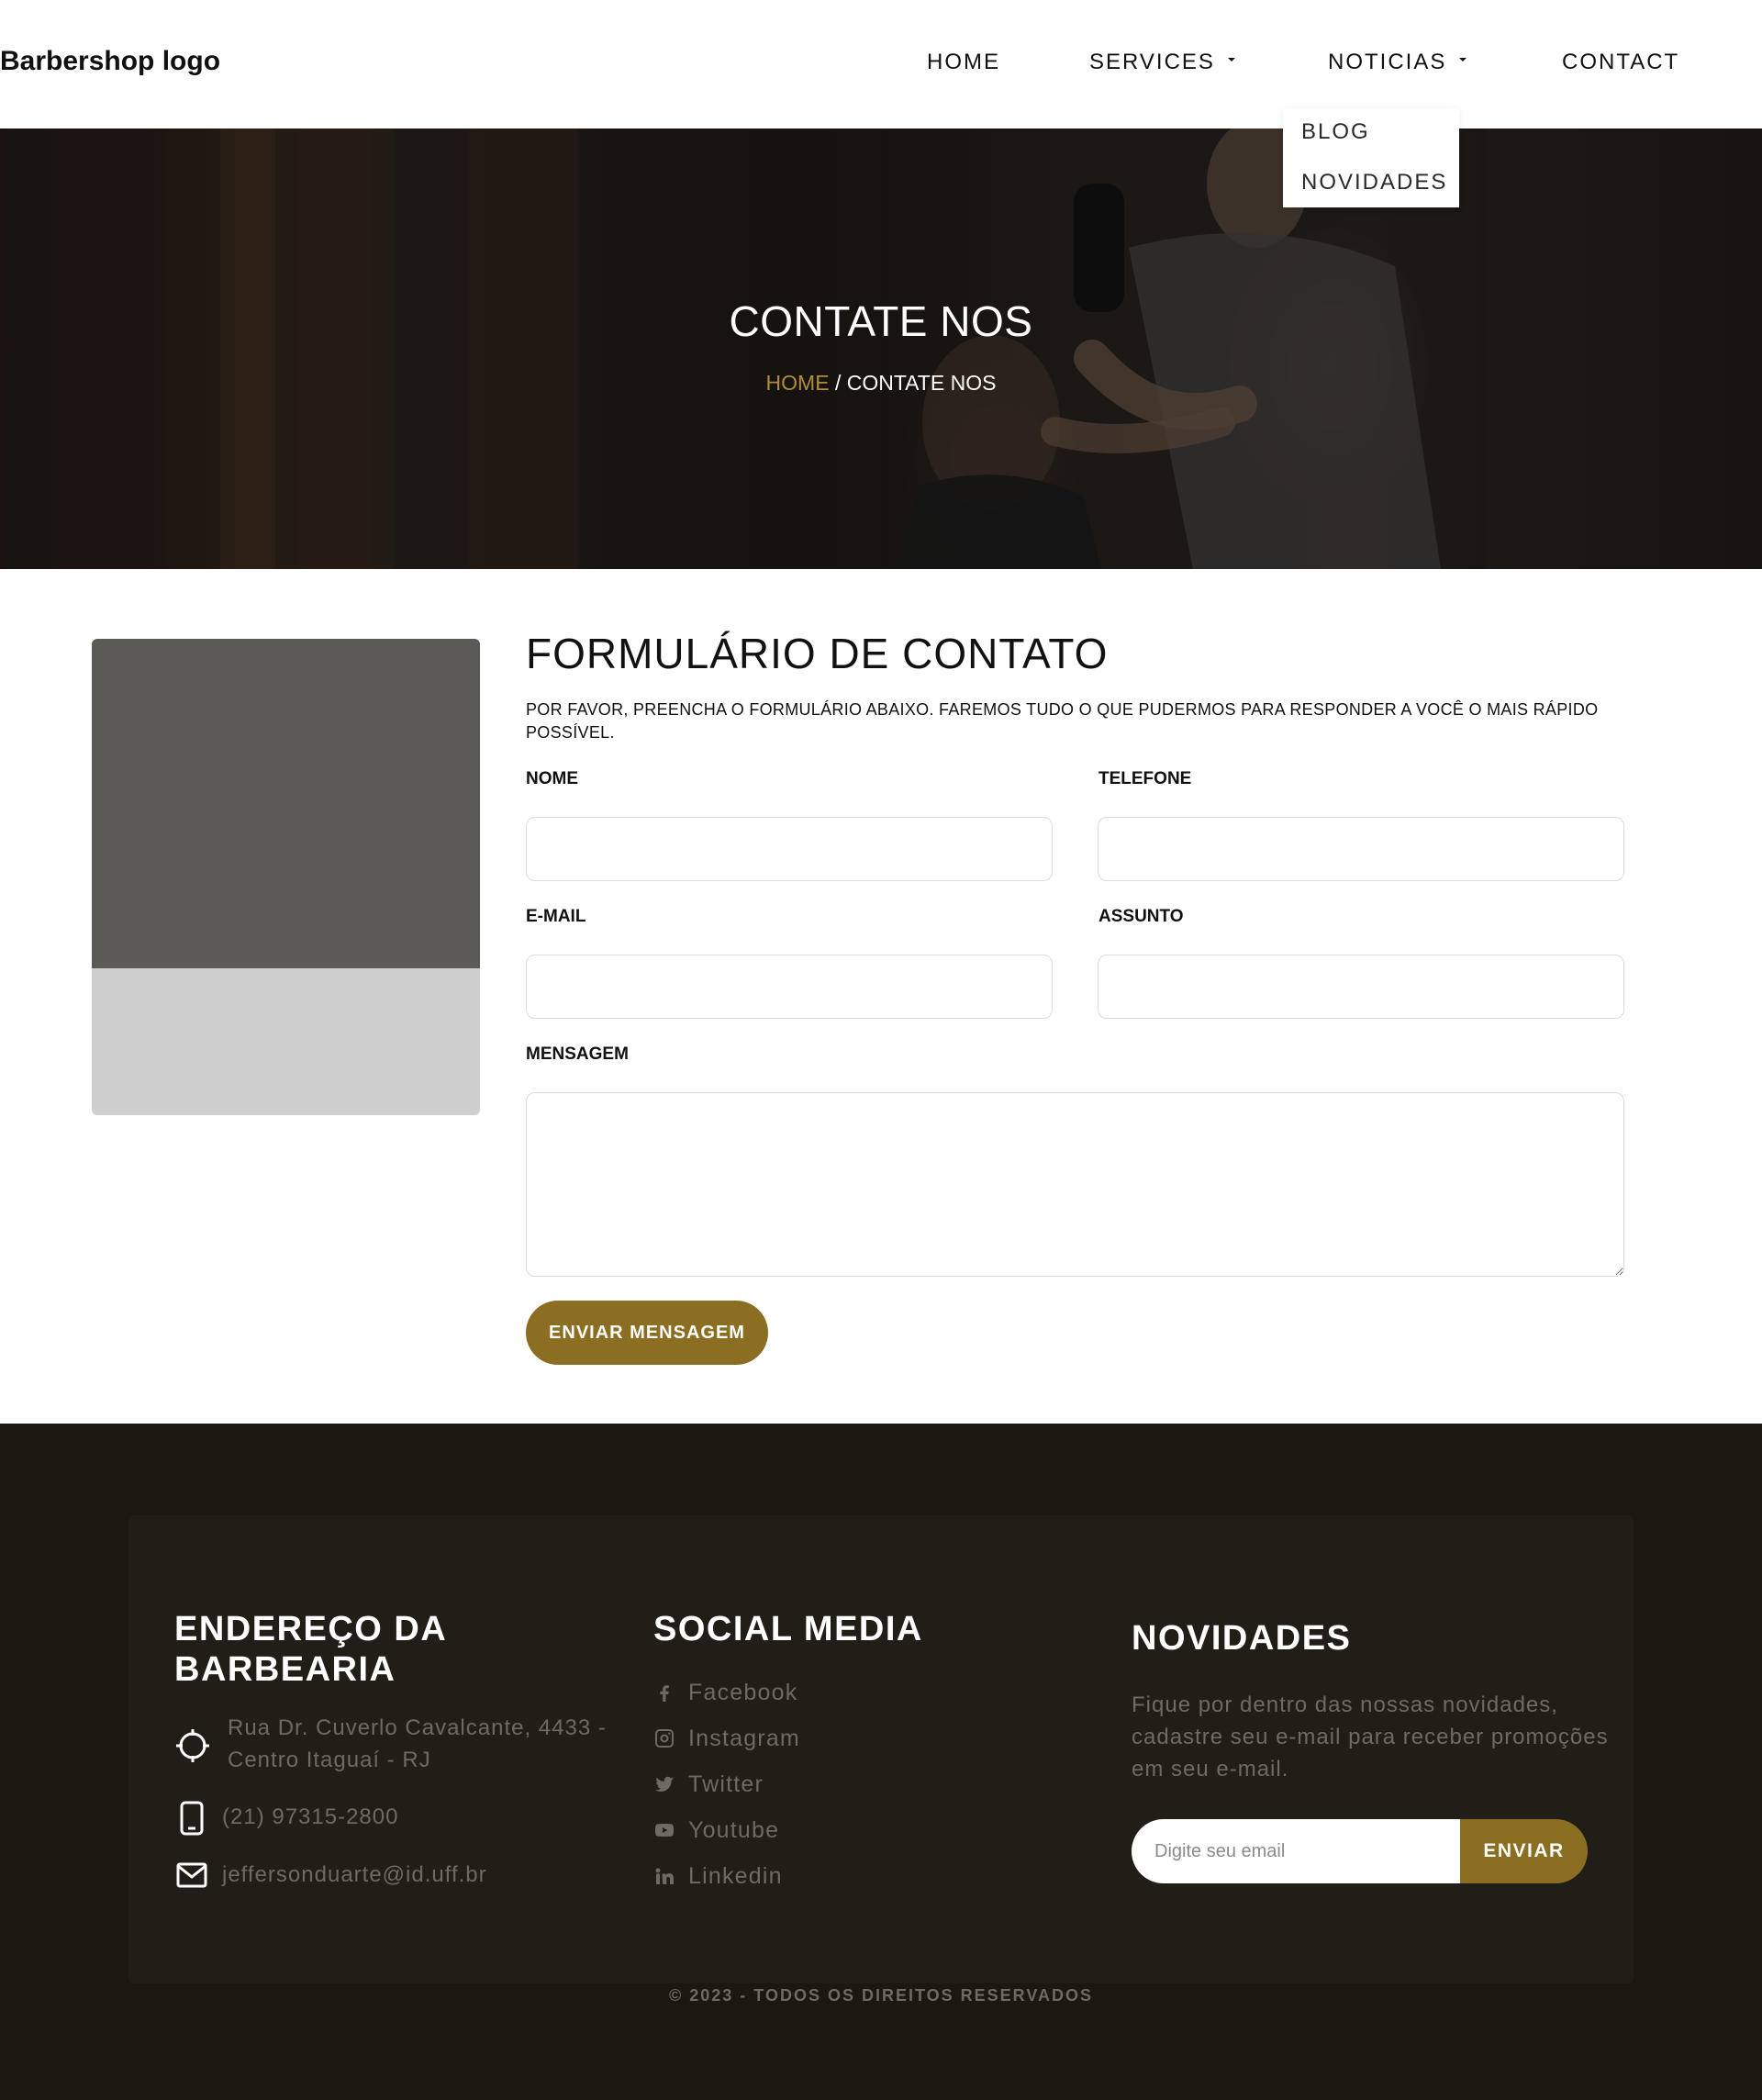  I want to click on address-heading: ENDEREÇO DA BARBEARIA, so click(310, 1650).